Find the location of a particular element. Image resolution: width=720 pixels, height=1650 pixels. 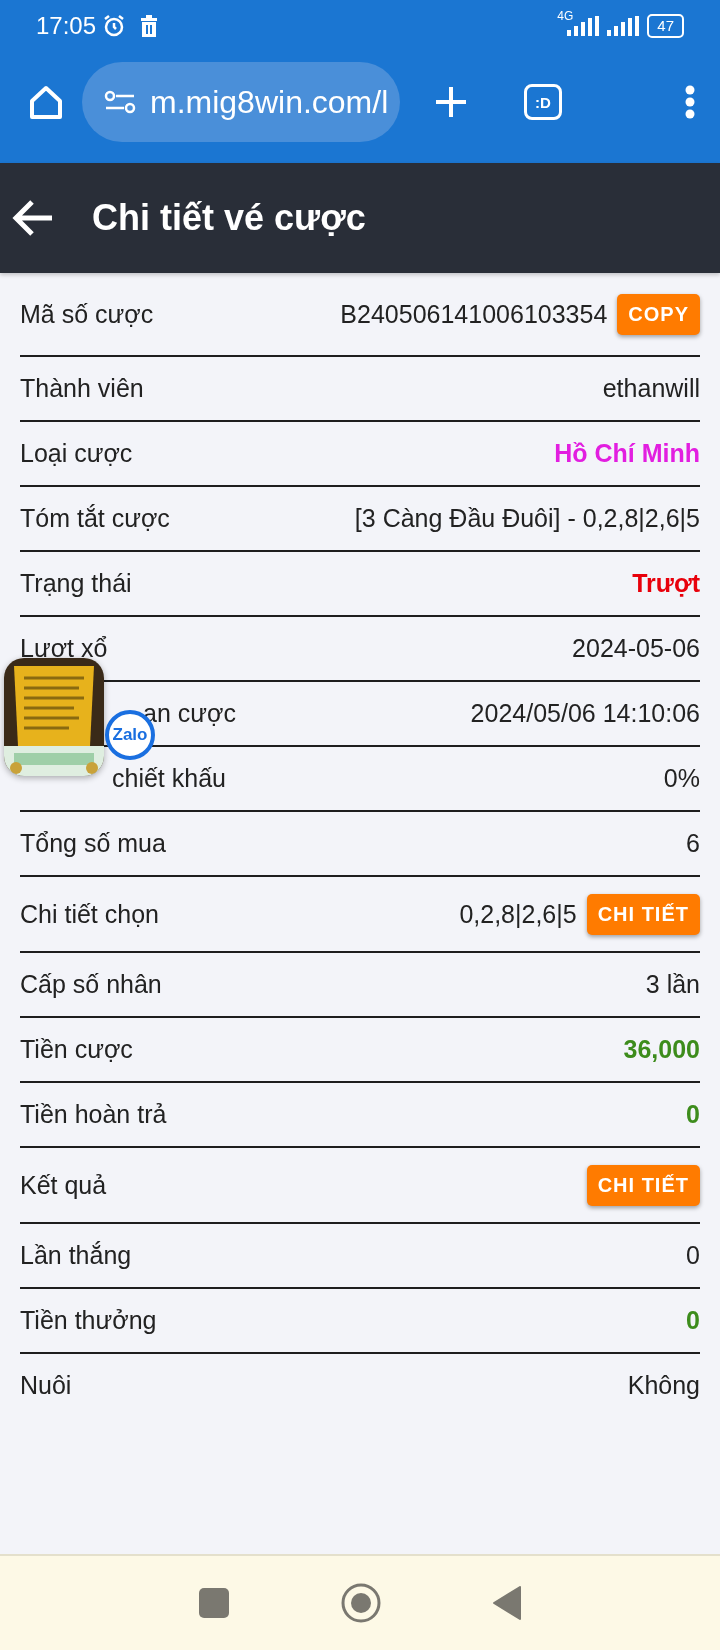

field-value: 3 lần is located at coordinates (672, 984).